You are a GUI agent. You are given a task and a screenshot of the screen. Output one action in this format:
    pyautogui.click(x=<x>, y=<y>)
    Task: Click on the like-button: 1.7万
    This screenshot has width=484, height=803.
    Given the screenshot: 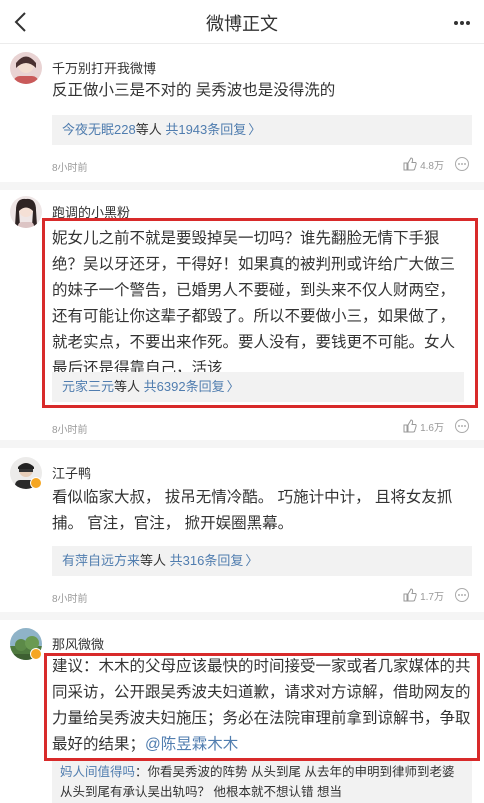 What is the action you would take?
    pyautogui.click(x=423, y=595)
    